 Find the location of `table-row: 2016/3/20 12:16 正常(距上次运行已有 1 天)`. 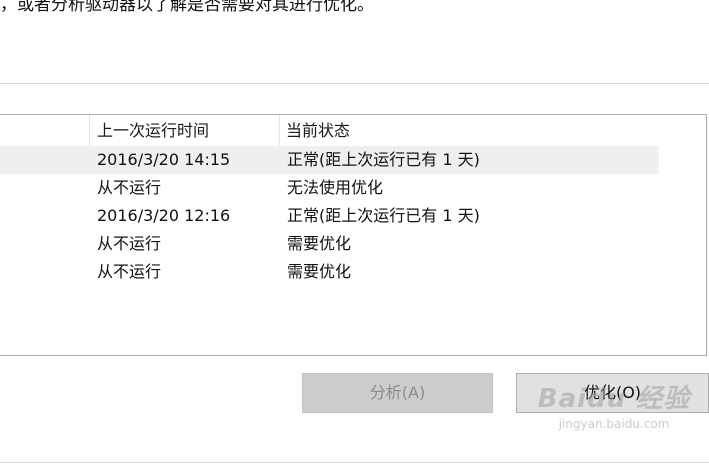

table-row: 2016/3/20 12:16 正常(距上次运行已有 1 天) is located at coordinates (329, 216).